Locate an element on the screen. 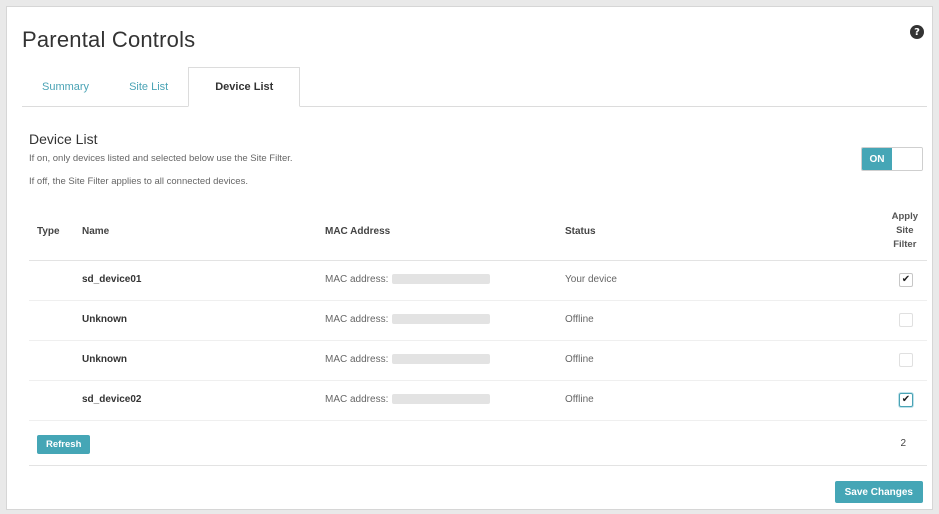  apply-header-line1: Apply is located at coordinates (904, 216).